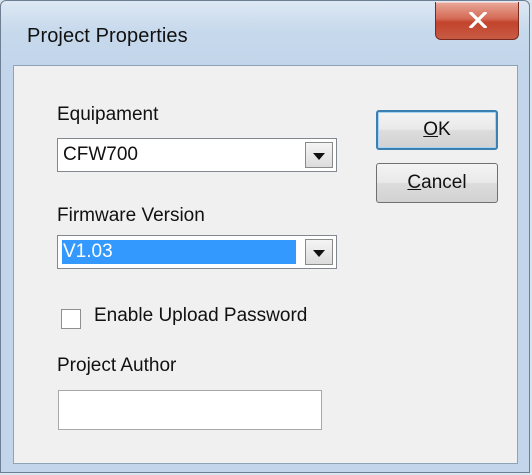 This screenshot has width=532, height=475. What do you see at coordinates (444, 182) in the screenshot?
I see `cancel-label-rest: ancel` at bounding box center [444, 182].